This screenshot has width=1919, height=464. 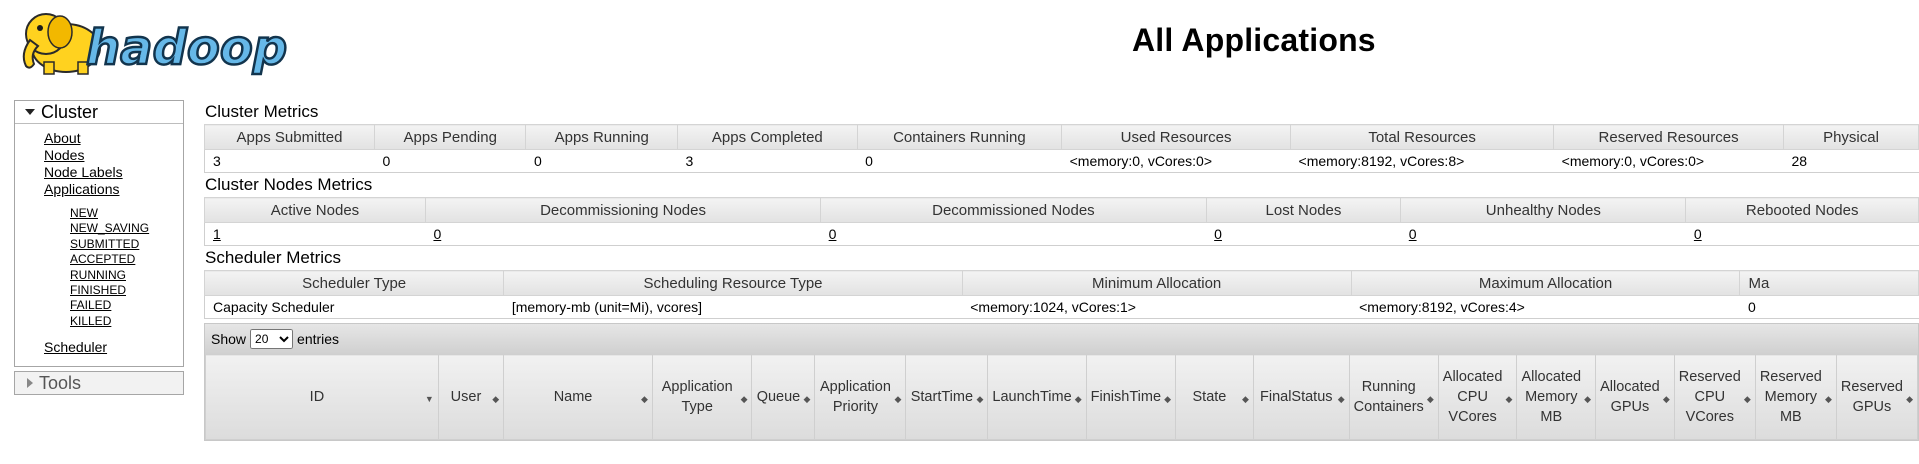 I want to click on nav-link-node-labels: Node Labels, so click(x=113, y=172).